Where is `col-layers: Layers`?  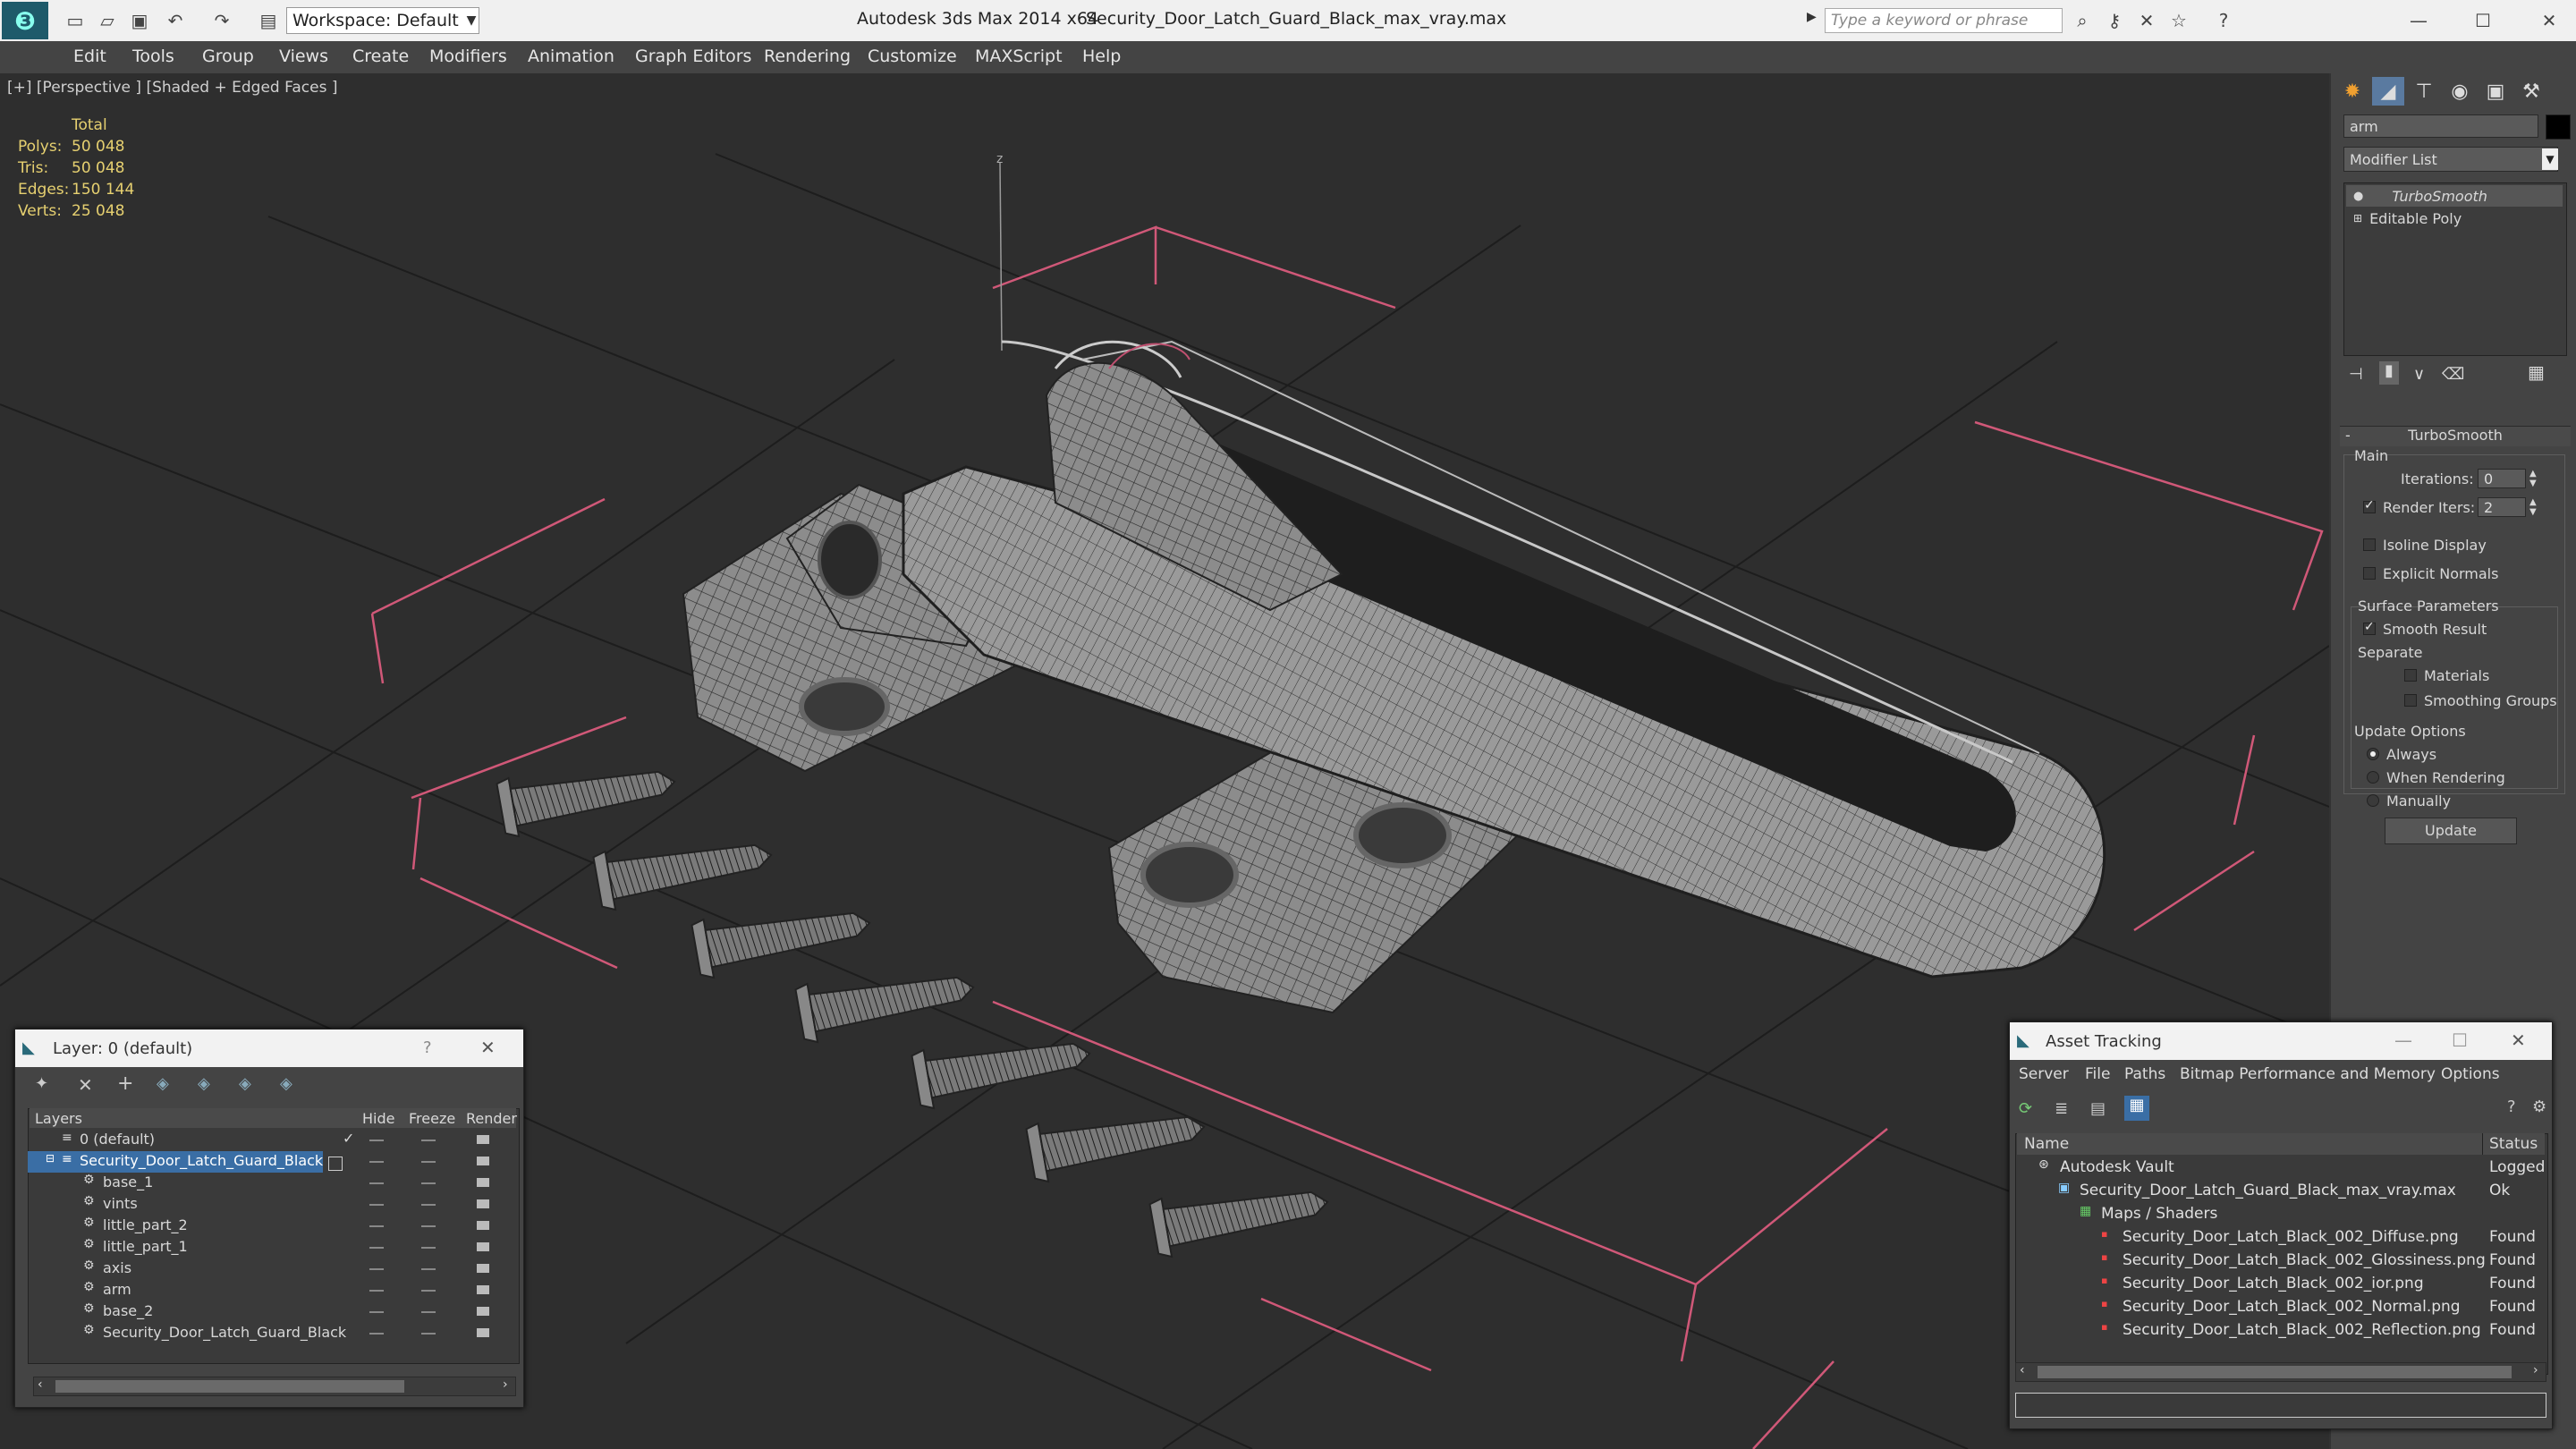
col-layers: Layers is located at coordinates (58, 1118).